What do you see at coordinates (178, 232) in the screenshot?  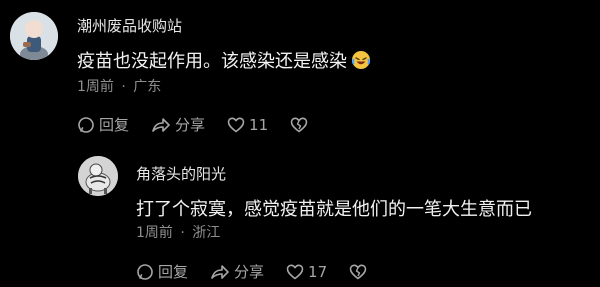 I see `comment-meta: 1周前 · 浙江` at bounding box center [178, 232].